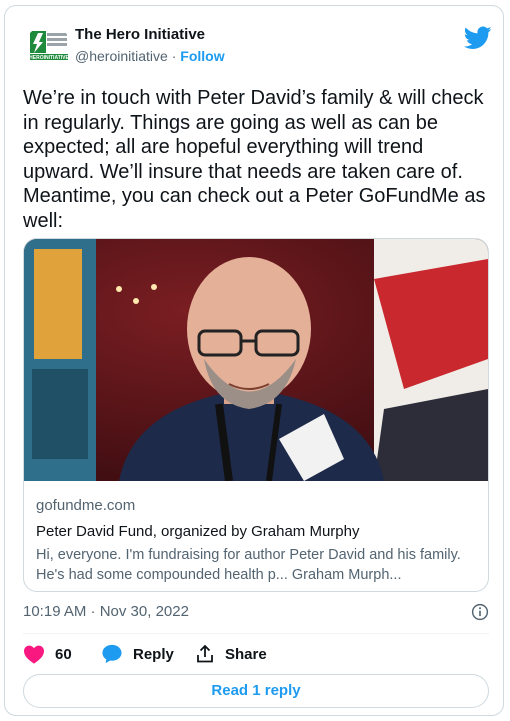 The image size is (510, 721). I want to click on share-action: Share, so click(231, 654).